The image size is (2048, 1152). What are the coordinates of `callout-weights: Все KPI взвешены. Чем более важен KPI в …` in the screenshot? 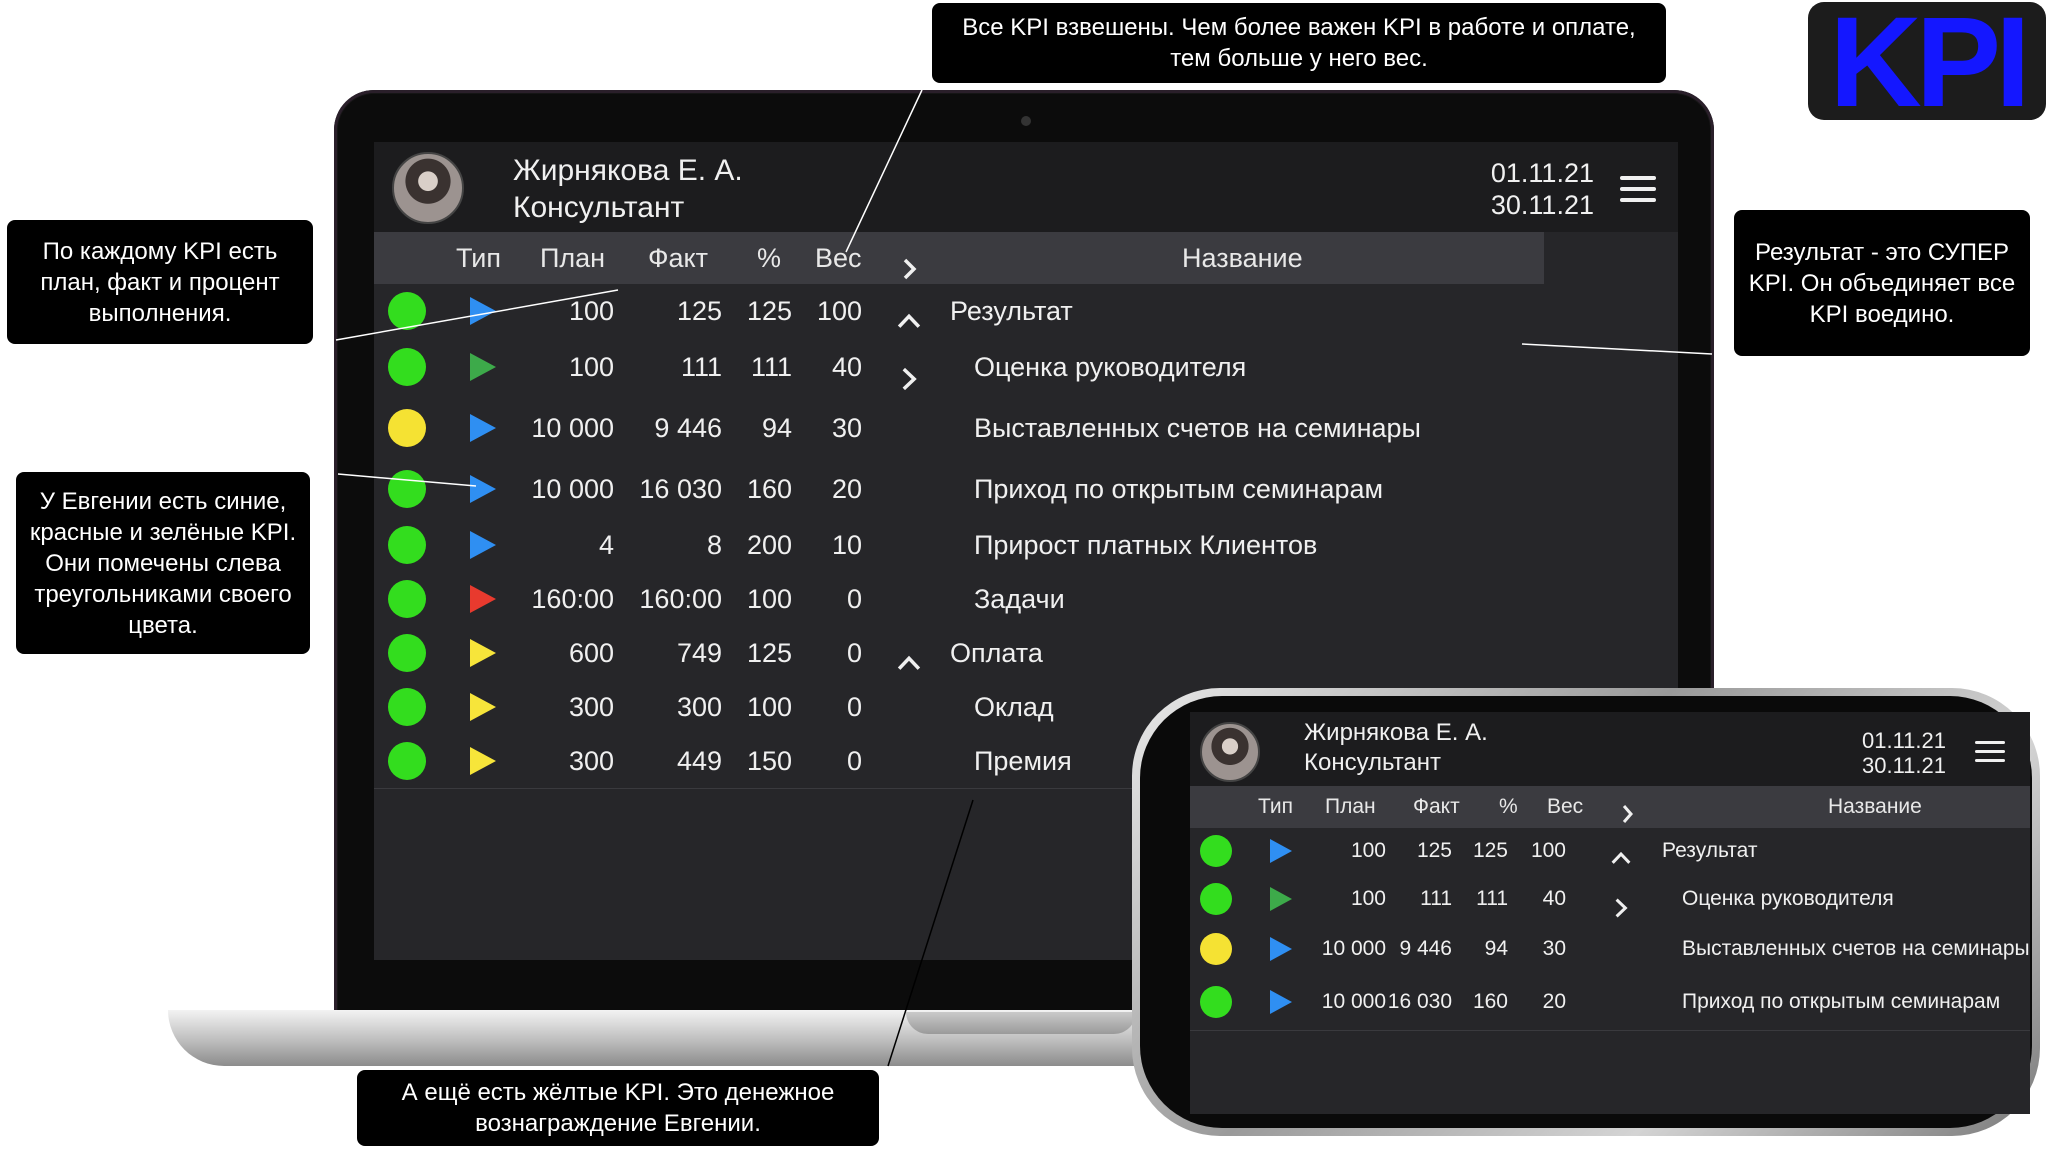 It's located at (1299, 43).